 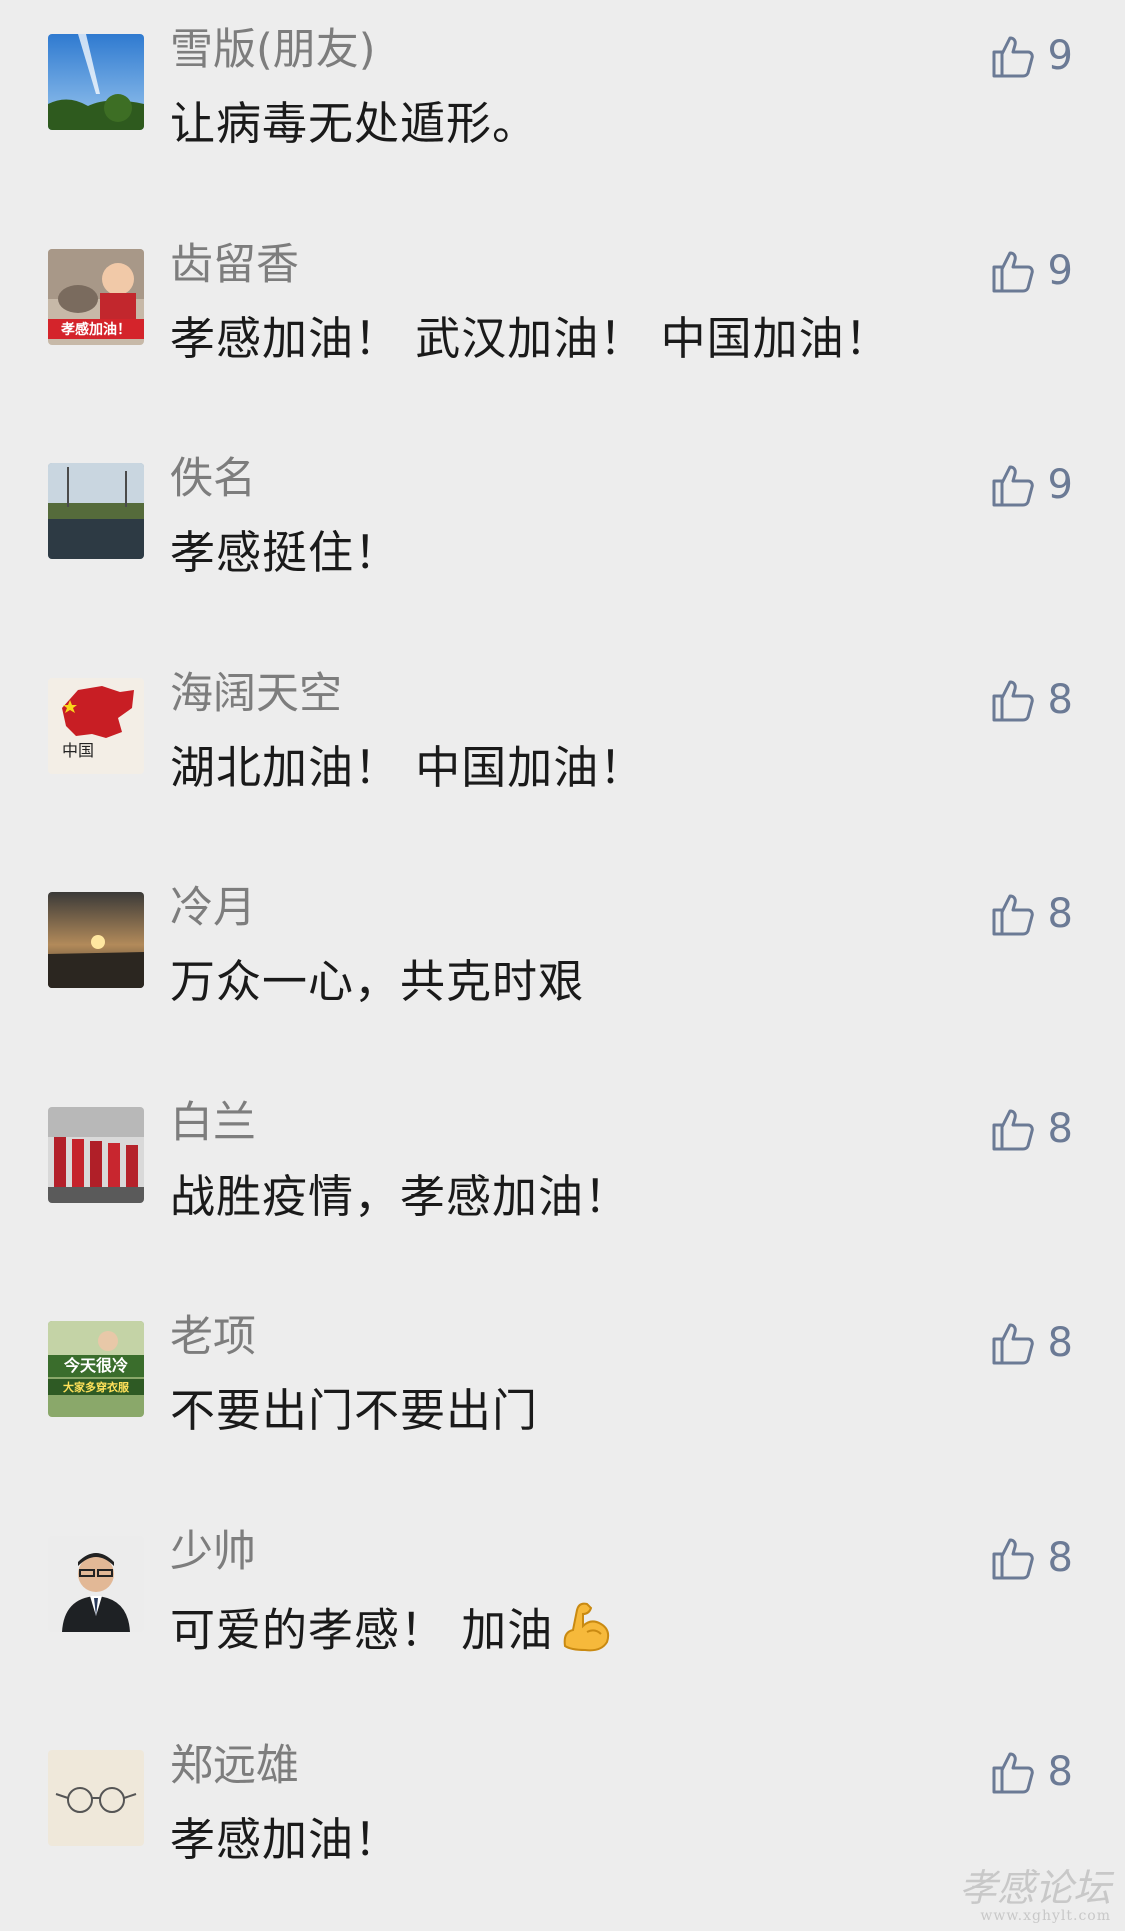 I want to click on commenter-name: 雪版(朋友), so click(x=273, y=50).